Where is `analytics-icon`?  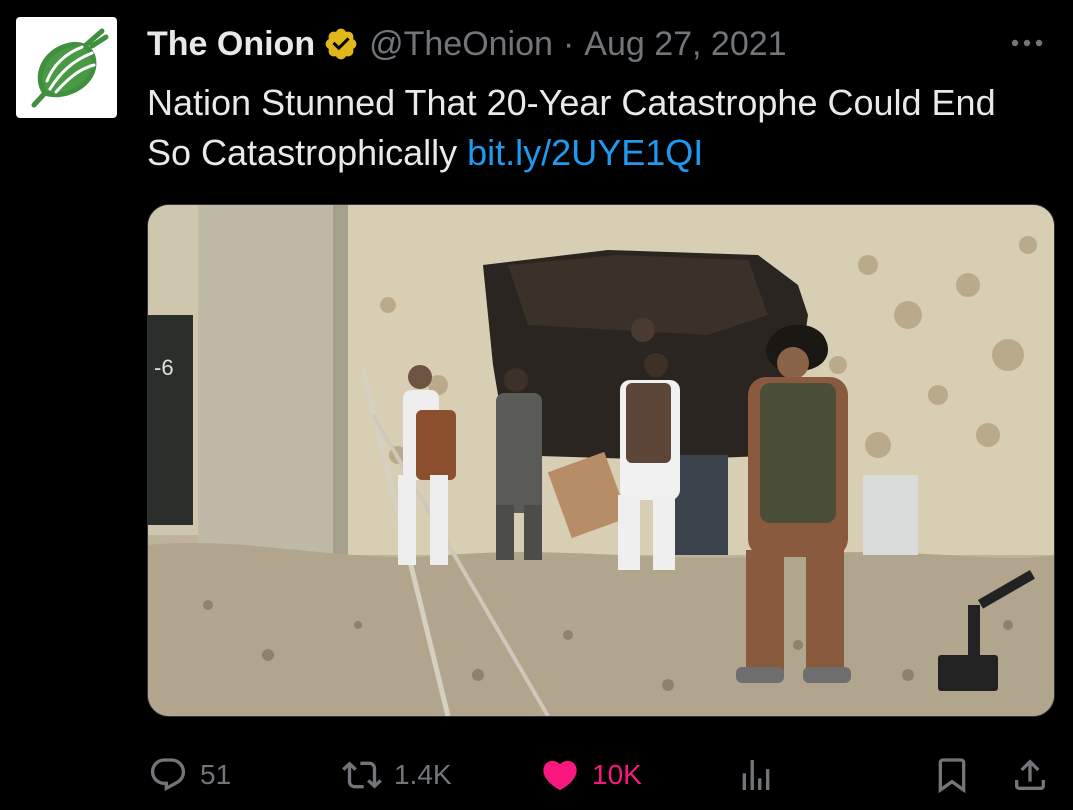
analytics-icon is located at coordinates (756, 775).